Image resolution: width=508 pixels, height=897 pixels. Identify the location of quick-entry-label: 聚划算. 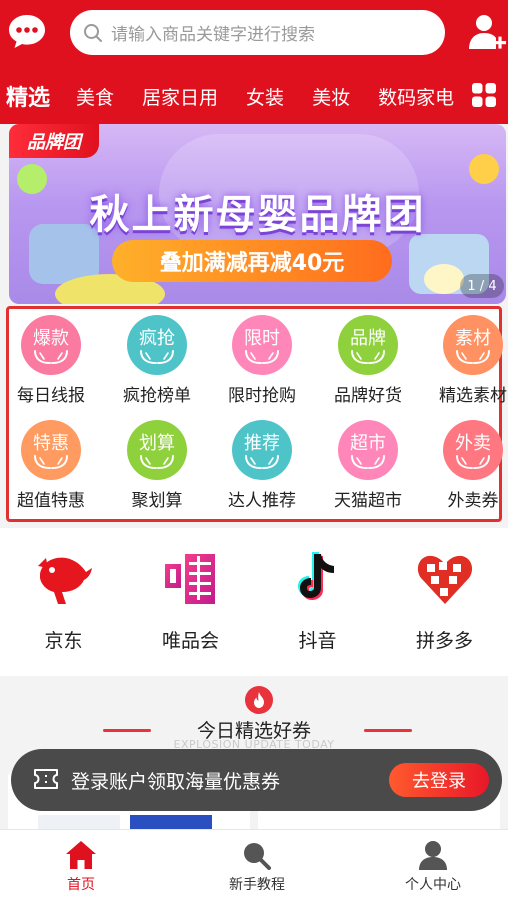
(157, 501).